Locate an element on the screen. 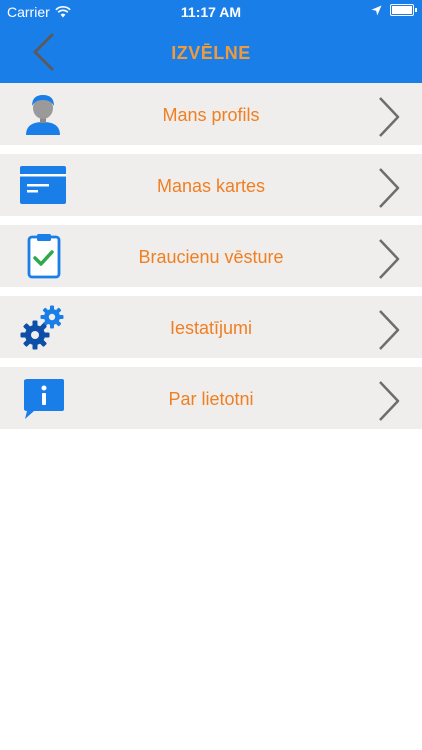 This screenshot has height=750, width=422. menu-item-profile: Mans profils is located at coordinates (211, 114).